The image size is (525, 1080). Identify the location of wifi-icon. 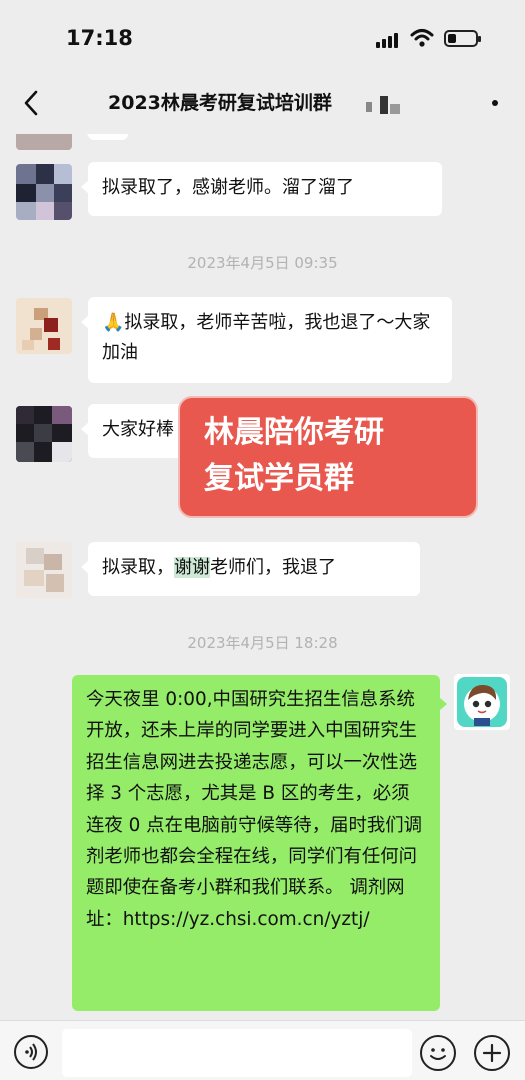
(422, 38).